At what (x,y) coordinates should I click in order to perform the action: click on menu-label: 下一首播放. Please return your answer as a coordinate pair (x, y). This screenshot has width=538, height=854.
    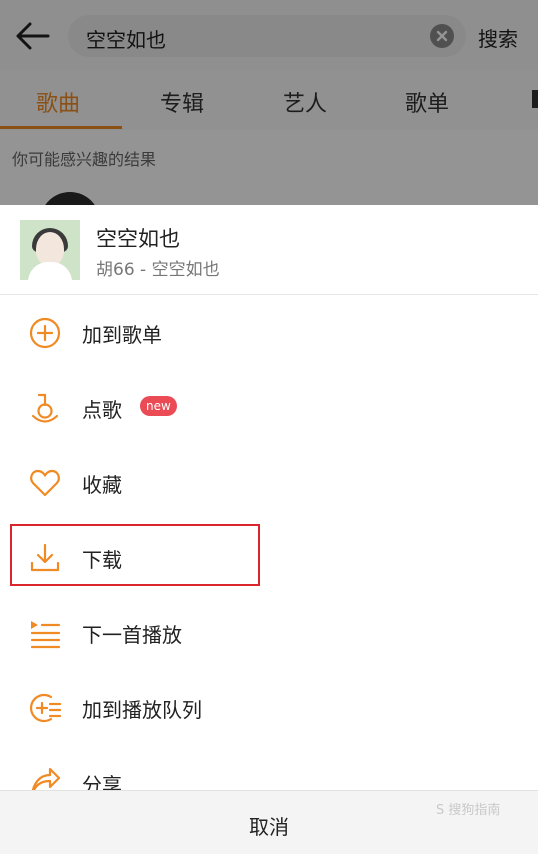
    Looking at the image, I should click on (132, 635).